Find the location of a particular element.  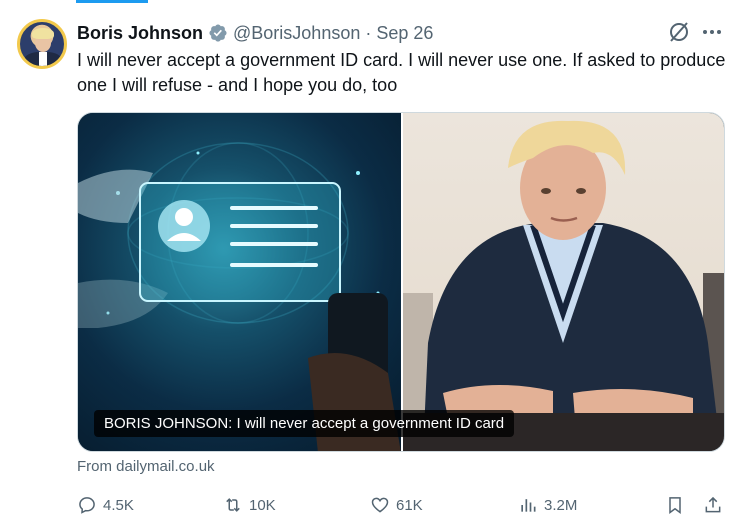

heart-icon is located at coordinates (380, 505).